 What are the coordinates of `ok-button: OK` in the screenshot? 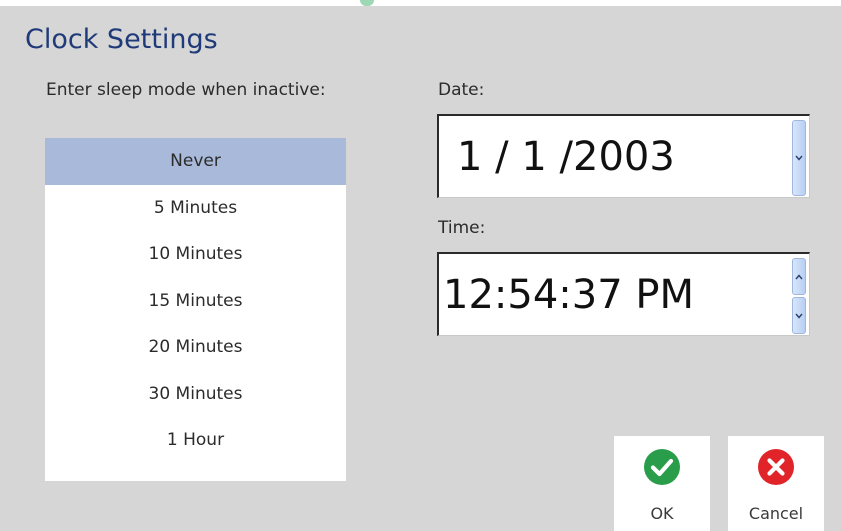 It's located at (662, 483).